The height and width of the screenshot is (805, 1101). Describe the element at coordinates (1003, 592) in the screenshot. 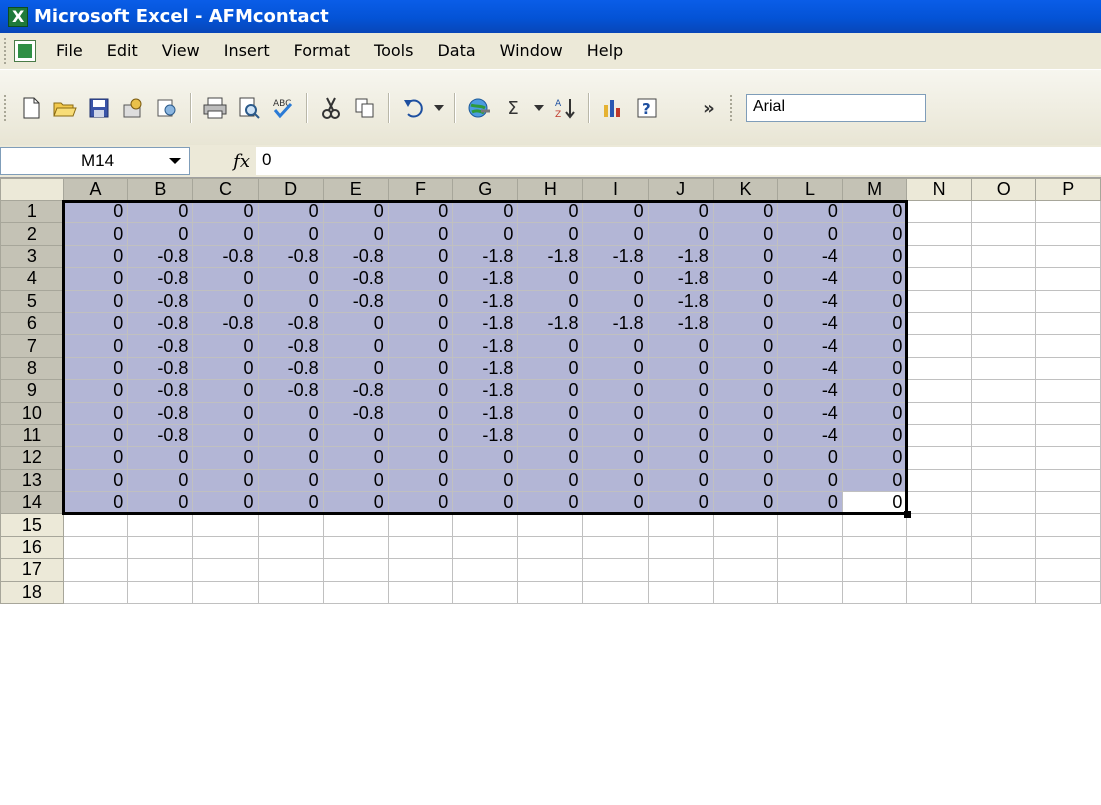

I see `cell-o18` at that location.